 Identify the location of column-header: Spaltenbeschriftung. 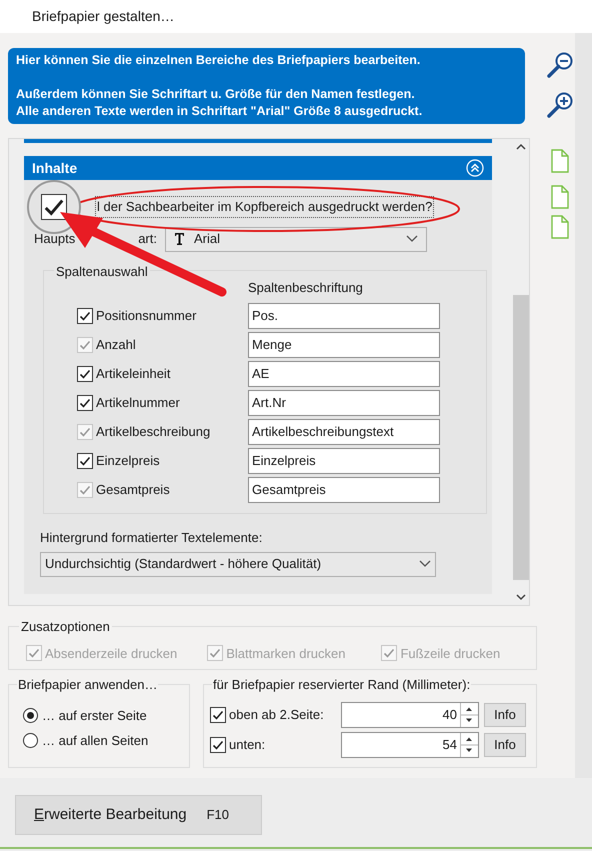
(305, 287).